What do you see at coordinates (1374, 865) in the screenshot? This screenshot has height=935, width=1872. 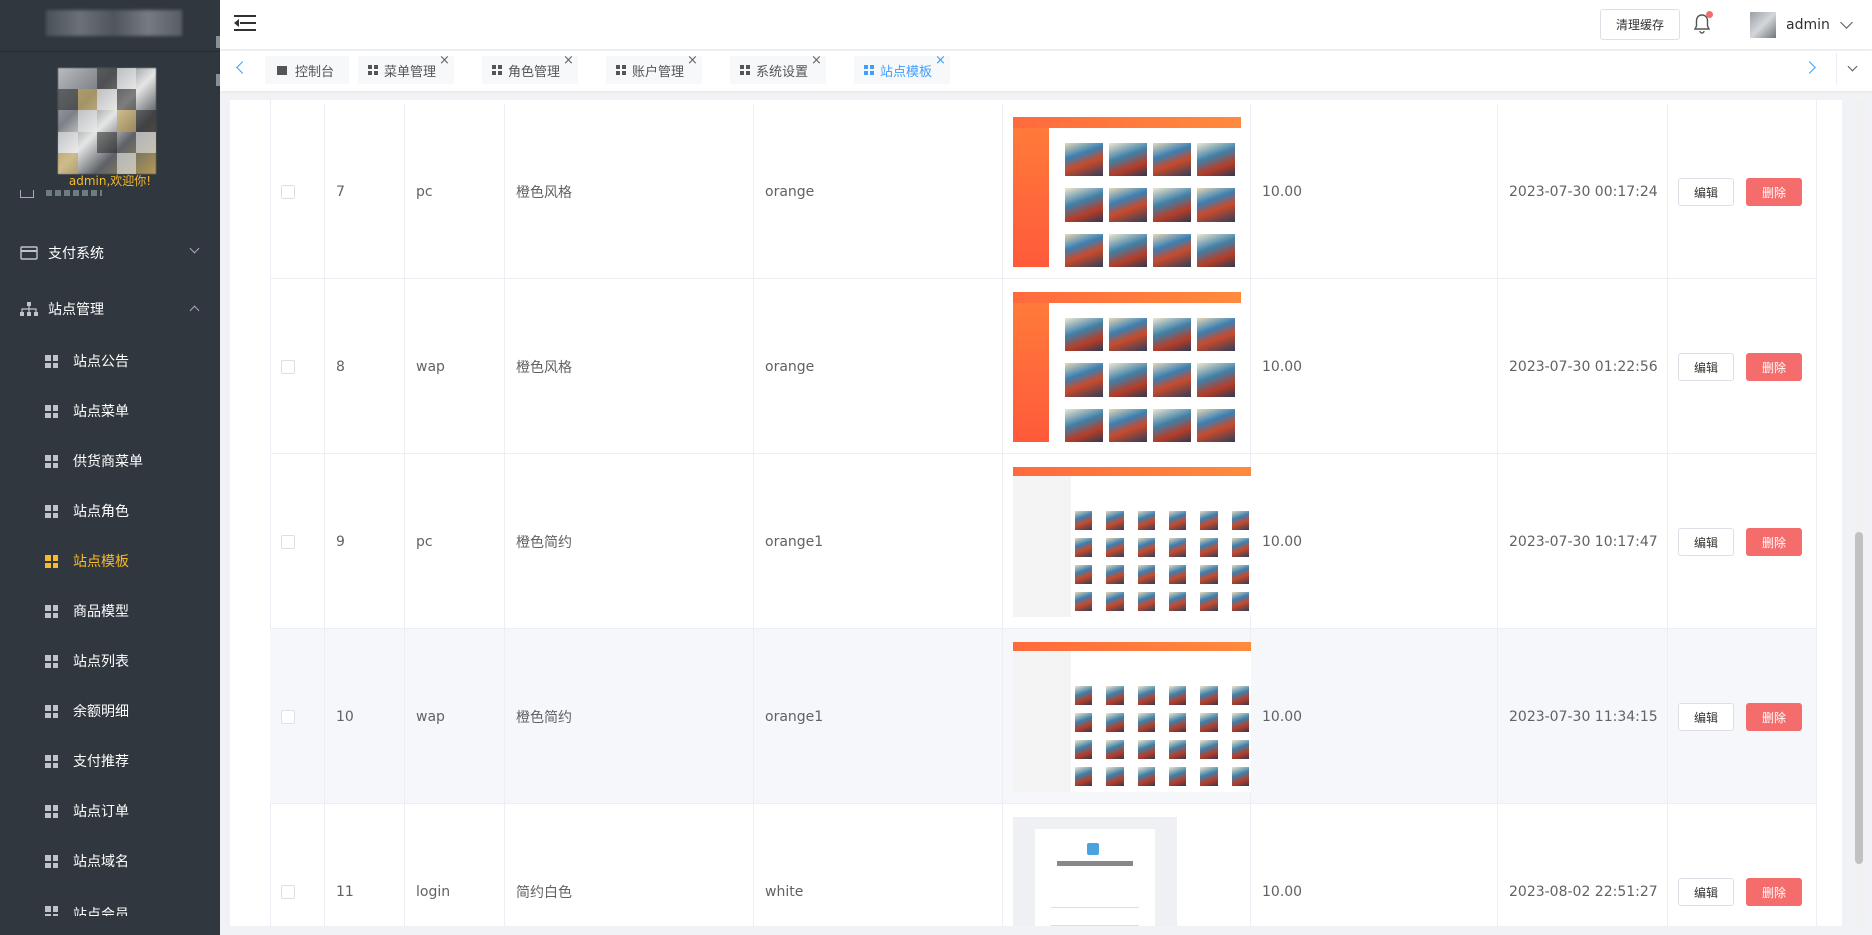 I see `price-cell: 10.00` at bounding box center [1374, 865].